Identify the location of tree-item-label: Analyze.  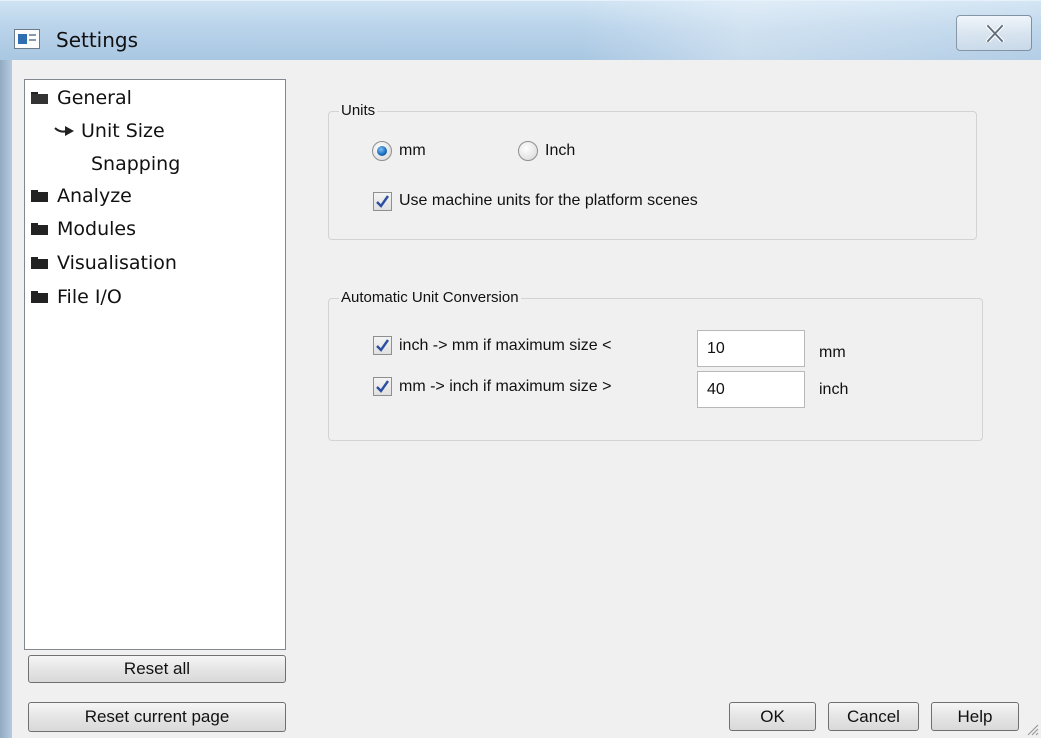
(94, 196).